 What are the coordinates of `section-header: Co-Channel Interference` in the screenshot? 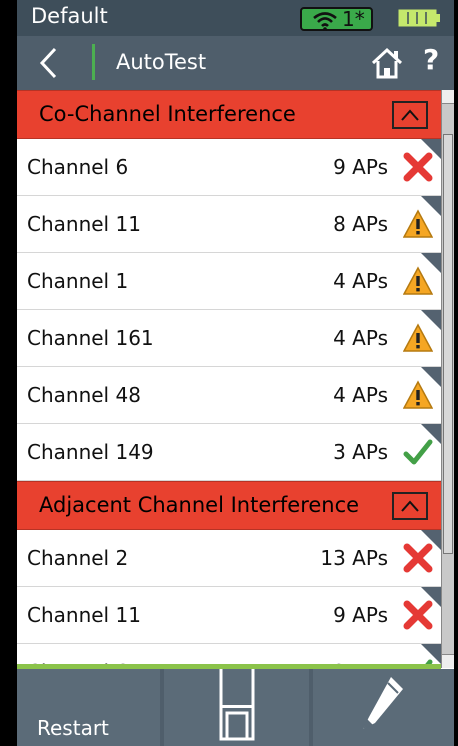 It's located at (229, 114).